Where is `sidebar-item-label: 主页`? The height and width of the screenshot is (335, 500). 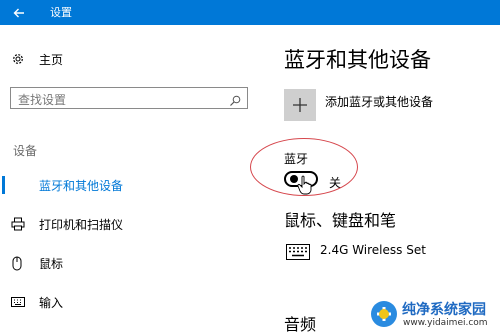 sidebar-item-label: 主页 is located at coordinates (51, 59).